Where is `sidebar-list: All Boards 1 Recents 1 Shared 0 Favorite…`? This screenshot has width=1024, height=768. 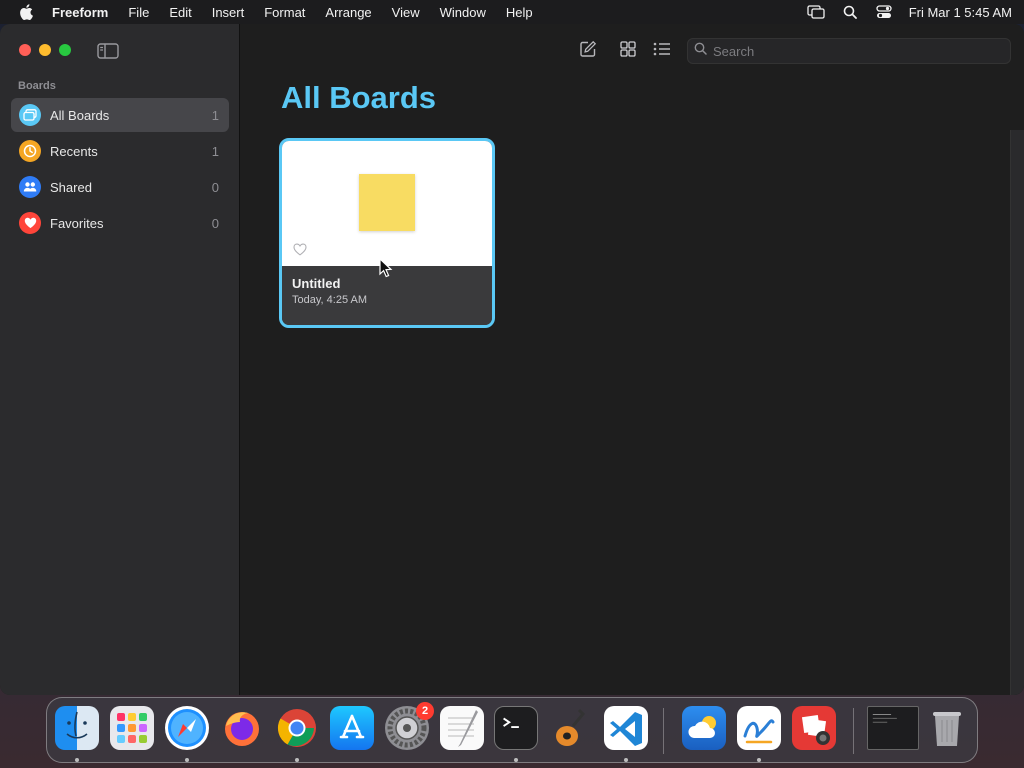
sidebar-list: All Boards 1 Recents 1 Shared 0 Favorite… is located at coordinates (120, 170).